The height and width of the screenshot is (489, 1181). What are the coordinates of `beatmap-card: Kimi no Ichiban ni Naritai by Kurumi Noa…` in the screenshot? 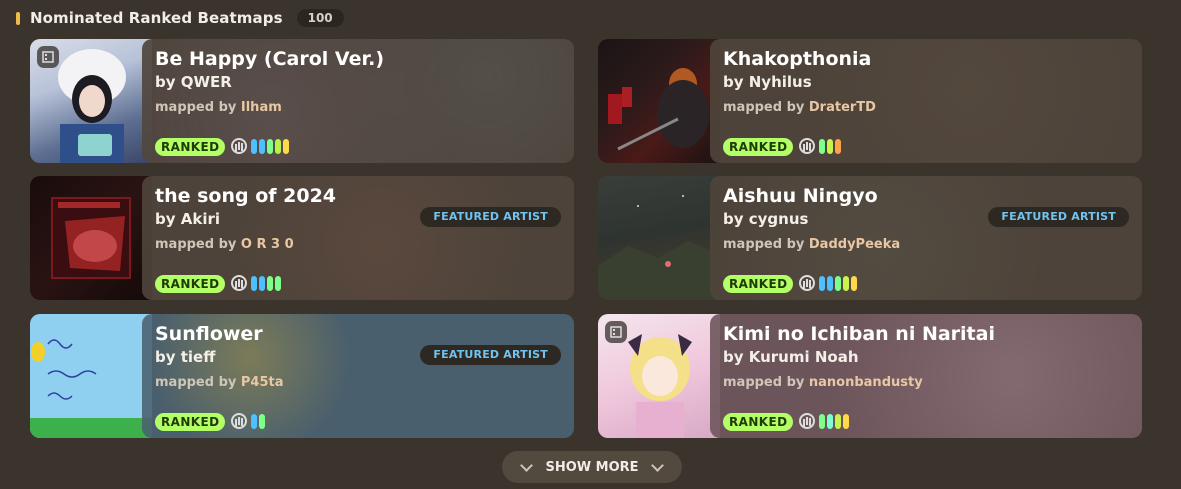 It's located at (870, 376).